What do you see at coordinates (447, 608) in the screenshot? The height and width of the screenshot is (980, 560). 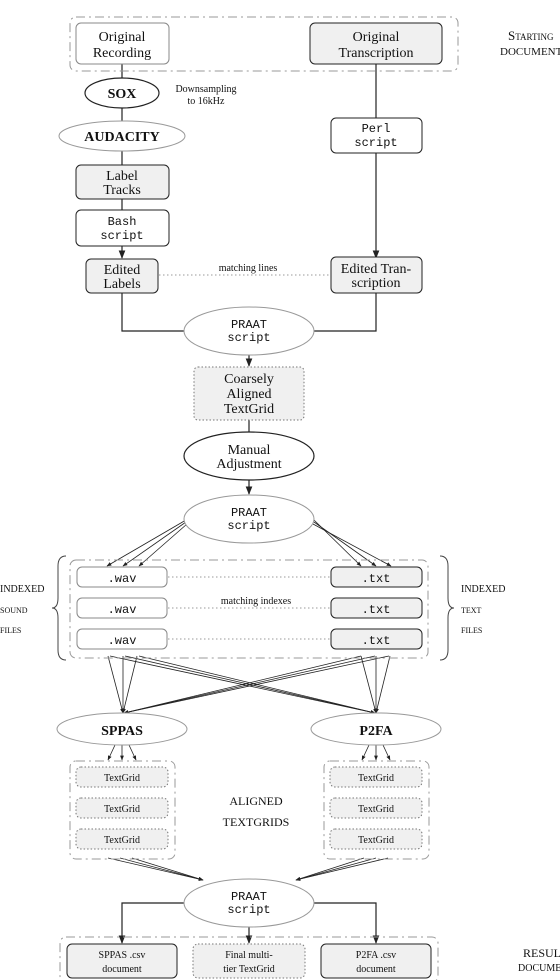 I see `right-brace` at bounding box center [447, 608].